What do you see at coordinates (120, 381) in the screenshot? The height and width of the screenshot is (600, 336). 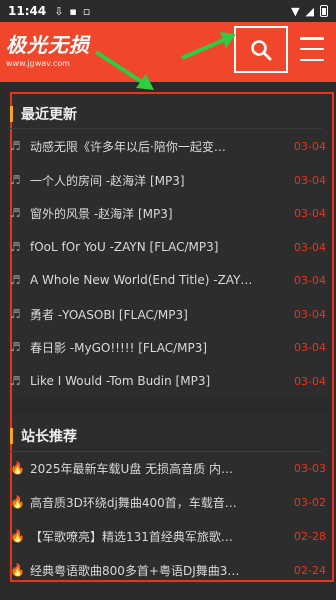 I see `list-item-title: Like I Would -Tom Budin [MP3]` at bounding box center [120, 381].